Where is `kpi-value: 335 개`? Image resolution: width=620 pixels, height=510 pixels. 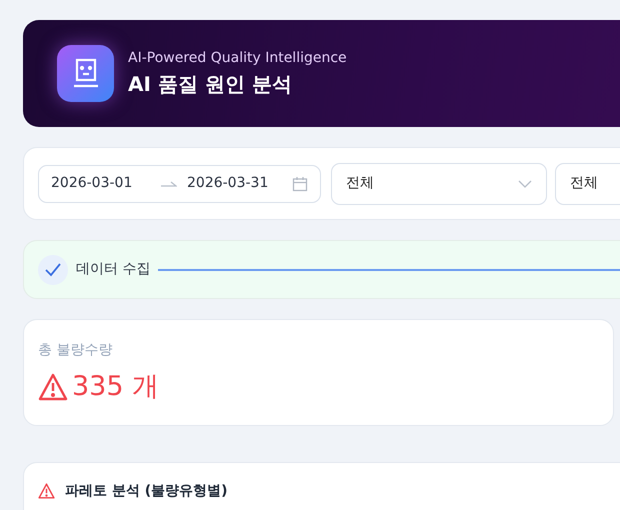 kpi-value: 335 개 is located at coordinates (116, 387).